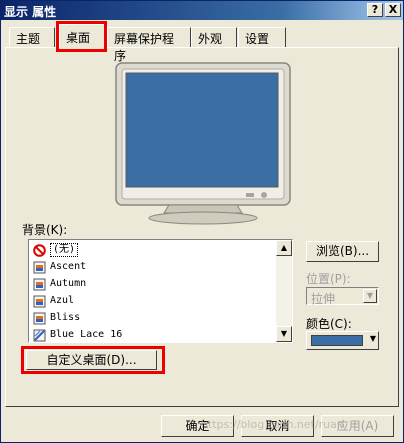  What do you see at coordinates (153, 267) in the screenshot?
I see `list-item: Ascent` at bounding box center [153, 267].